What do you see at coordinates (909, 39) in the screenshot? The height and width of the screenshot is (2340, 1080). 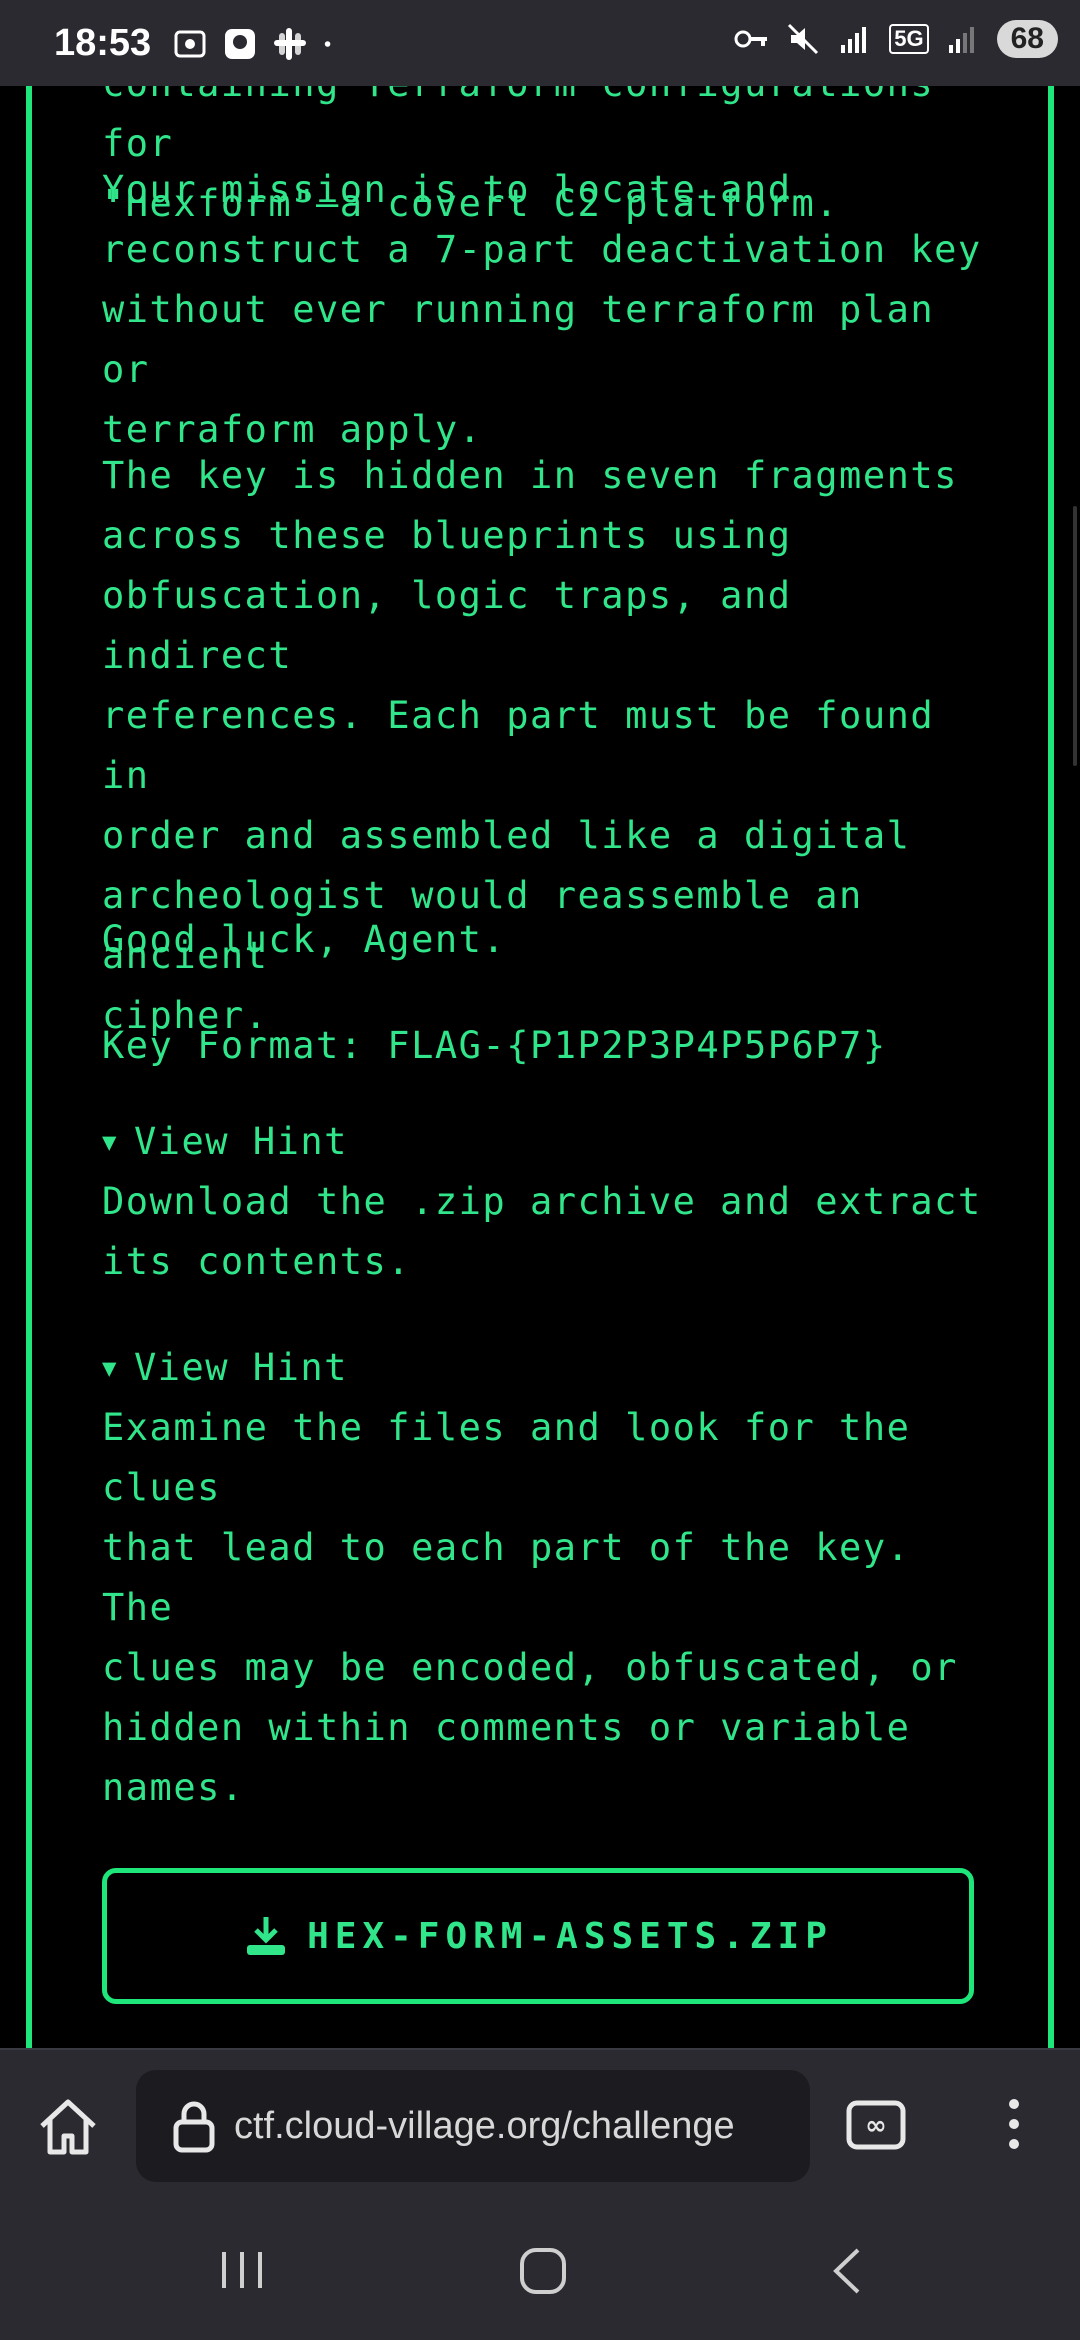 I see `network-5g: 5G` at bounding box center [909, 39].